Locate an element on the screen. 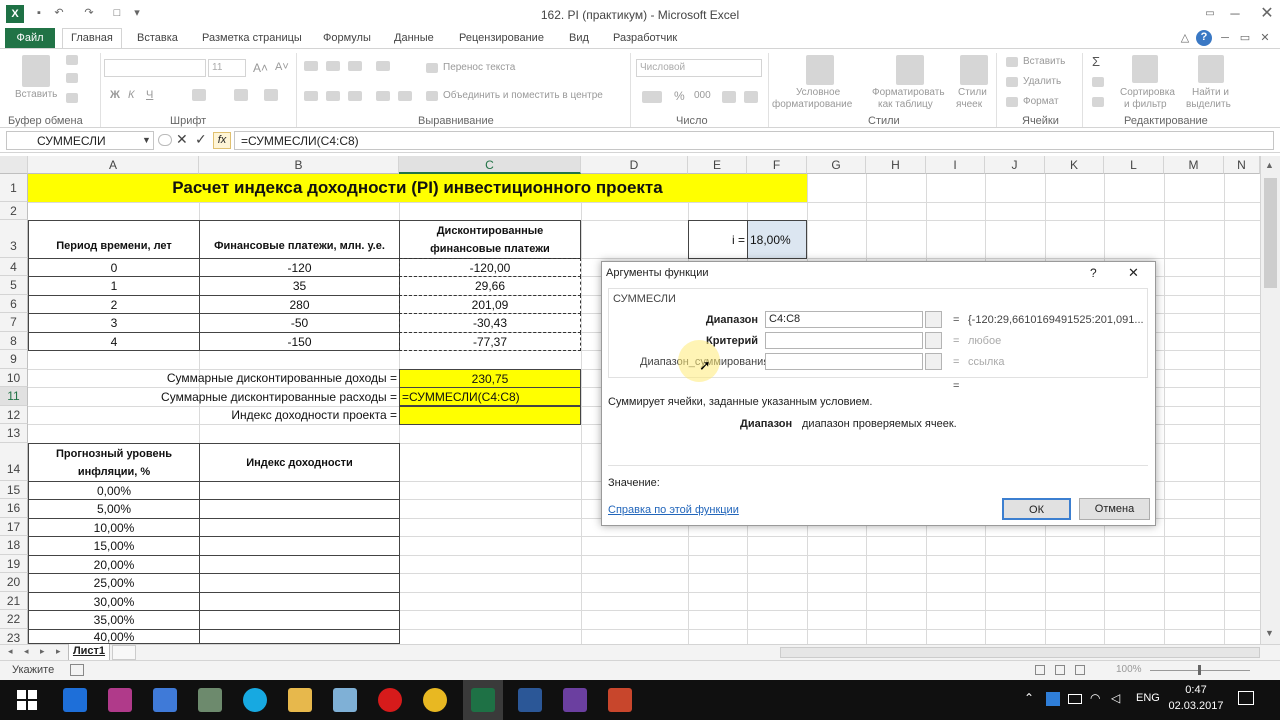 This screenshot has height=720, width=1280. tab-insert: Вставка is located at coordinates (157, 39).